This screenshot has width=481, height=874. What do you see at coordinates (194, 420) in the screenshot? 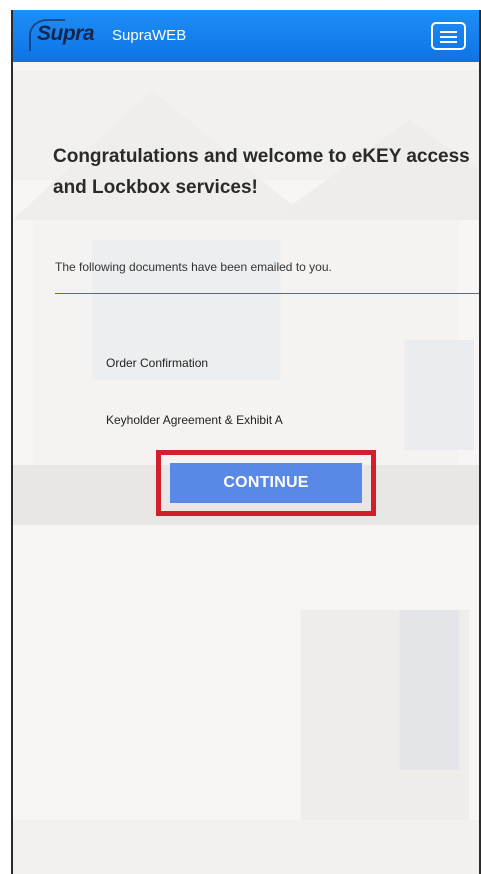
I see `document-item-keyholder-agreement: Keyholder Agreement & Exhibit A` at bounding box center [194, 420].